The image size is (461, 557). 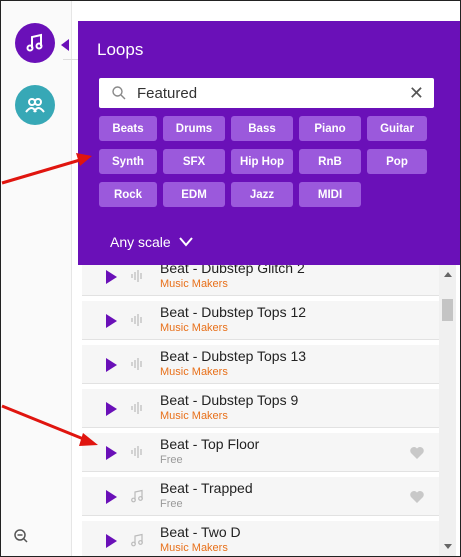 I want to click on loop-item: Beat - Dubstep Tops 12 Music Makers, so click(x=260, y=320).